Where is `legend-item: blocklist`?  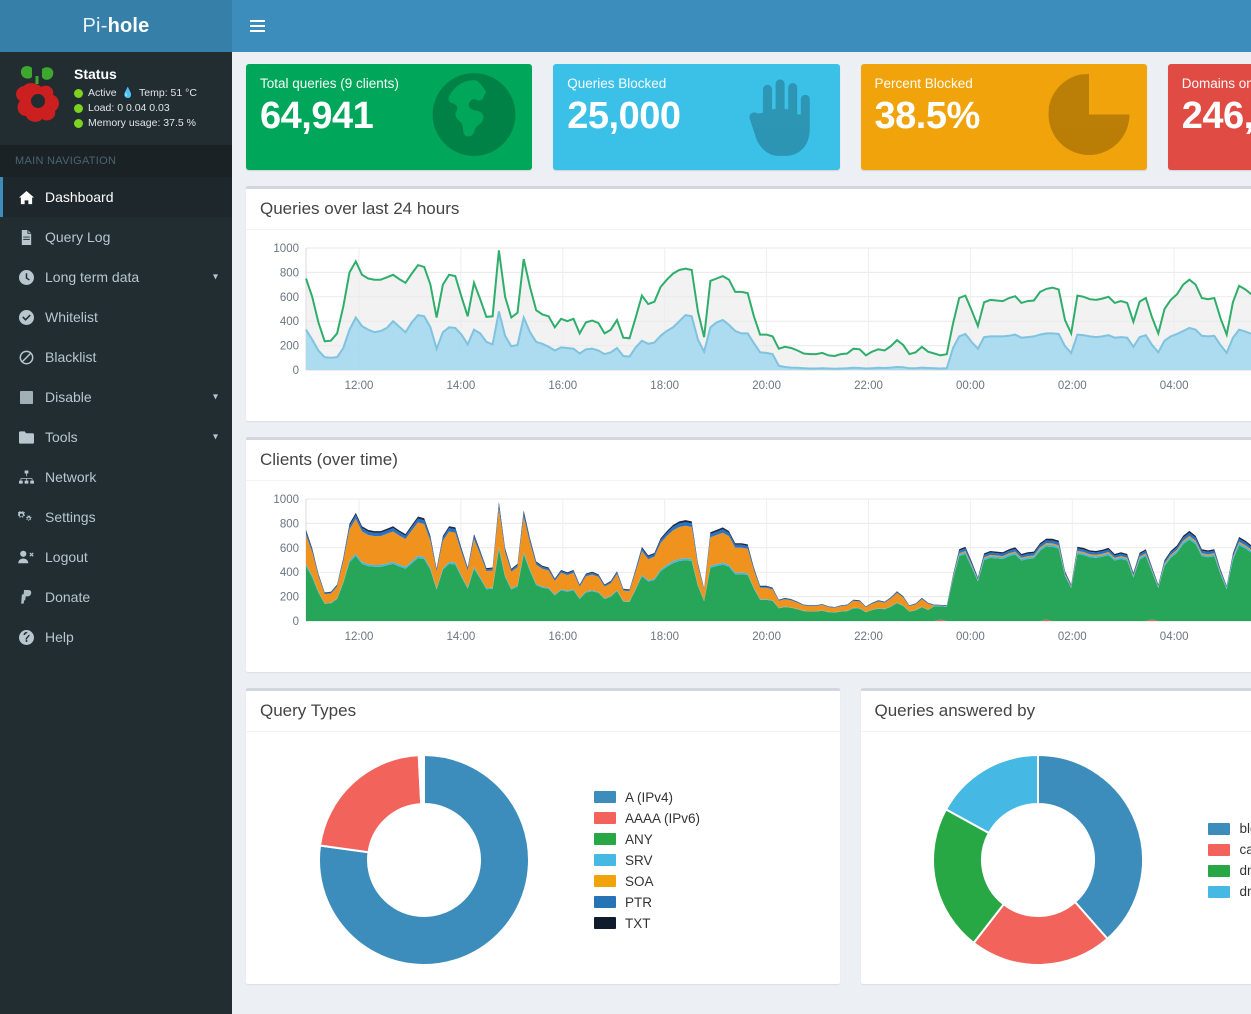 legend-item: blocklist is located at coordinates (1229, 828).